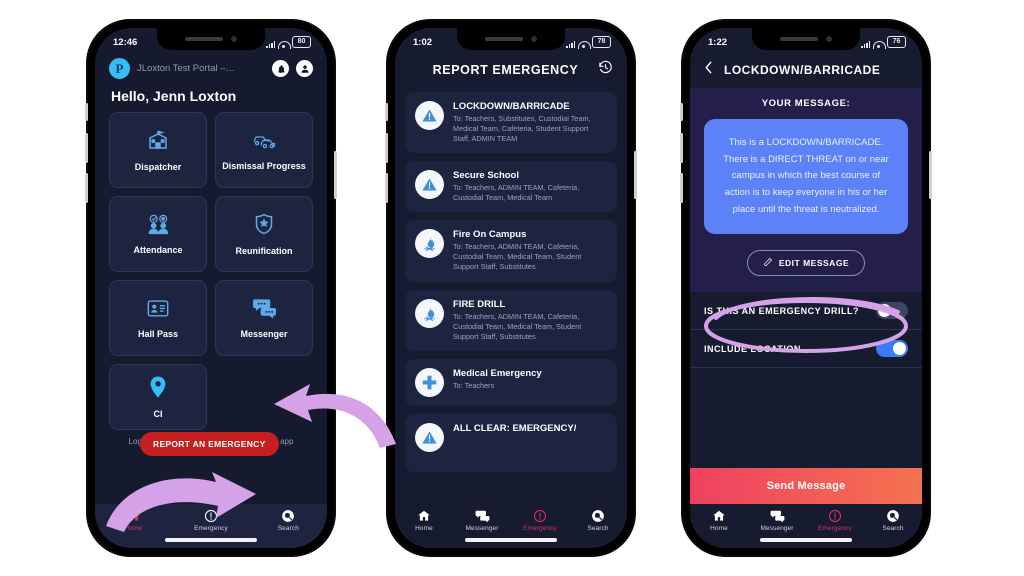 This screenshot has height=576, width=1024. I want to click on card-reunification: Reunification, so click(264, 234).